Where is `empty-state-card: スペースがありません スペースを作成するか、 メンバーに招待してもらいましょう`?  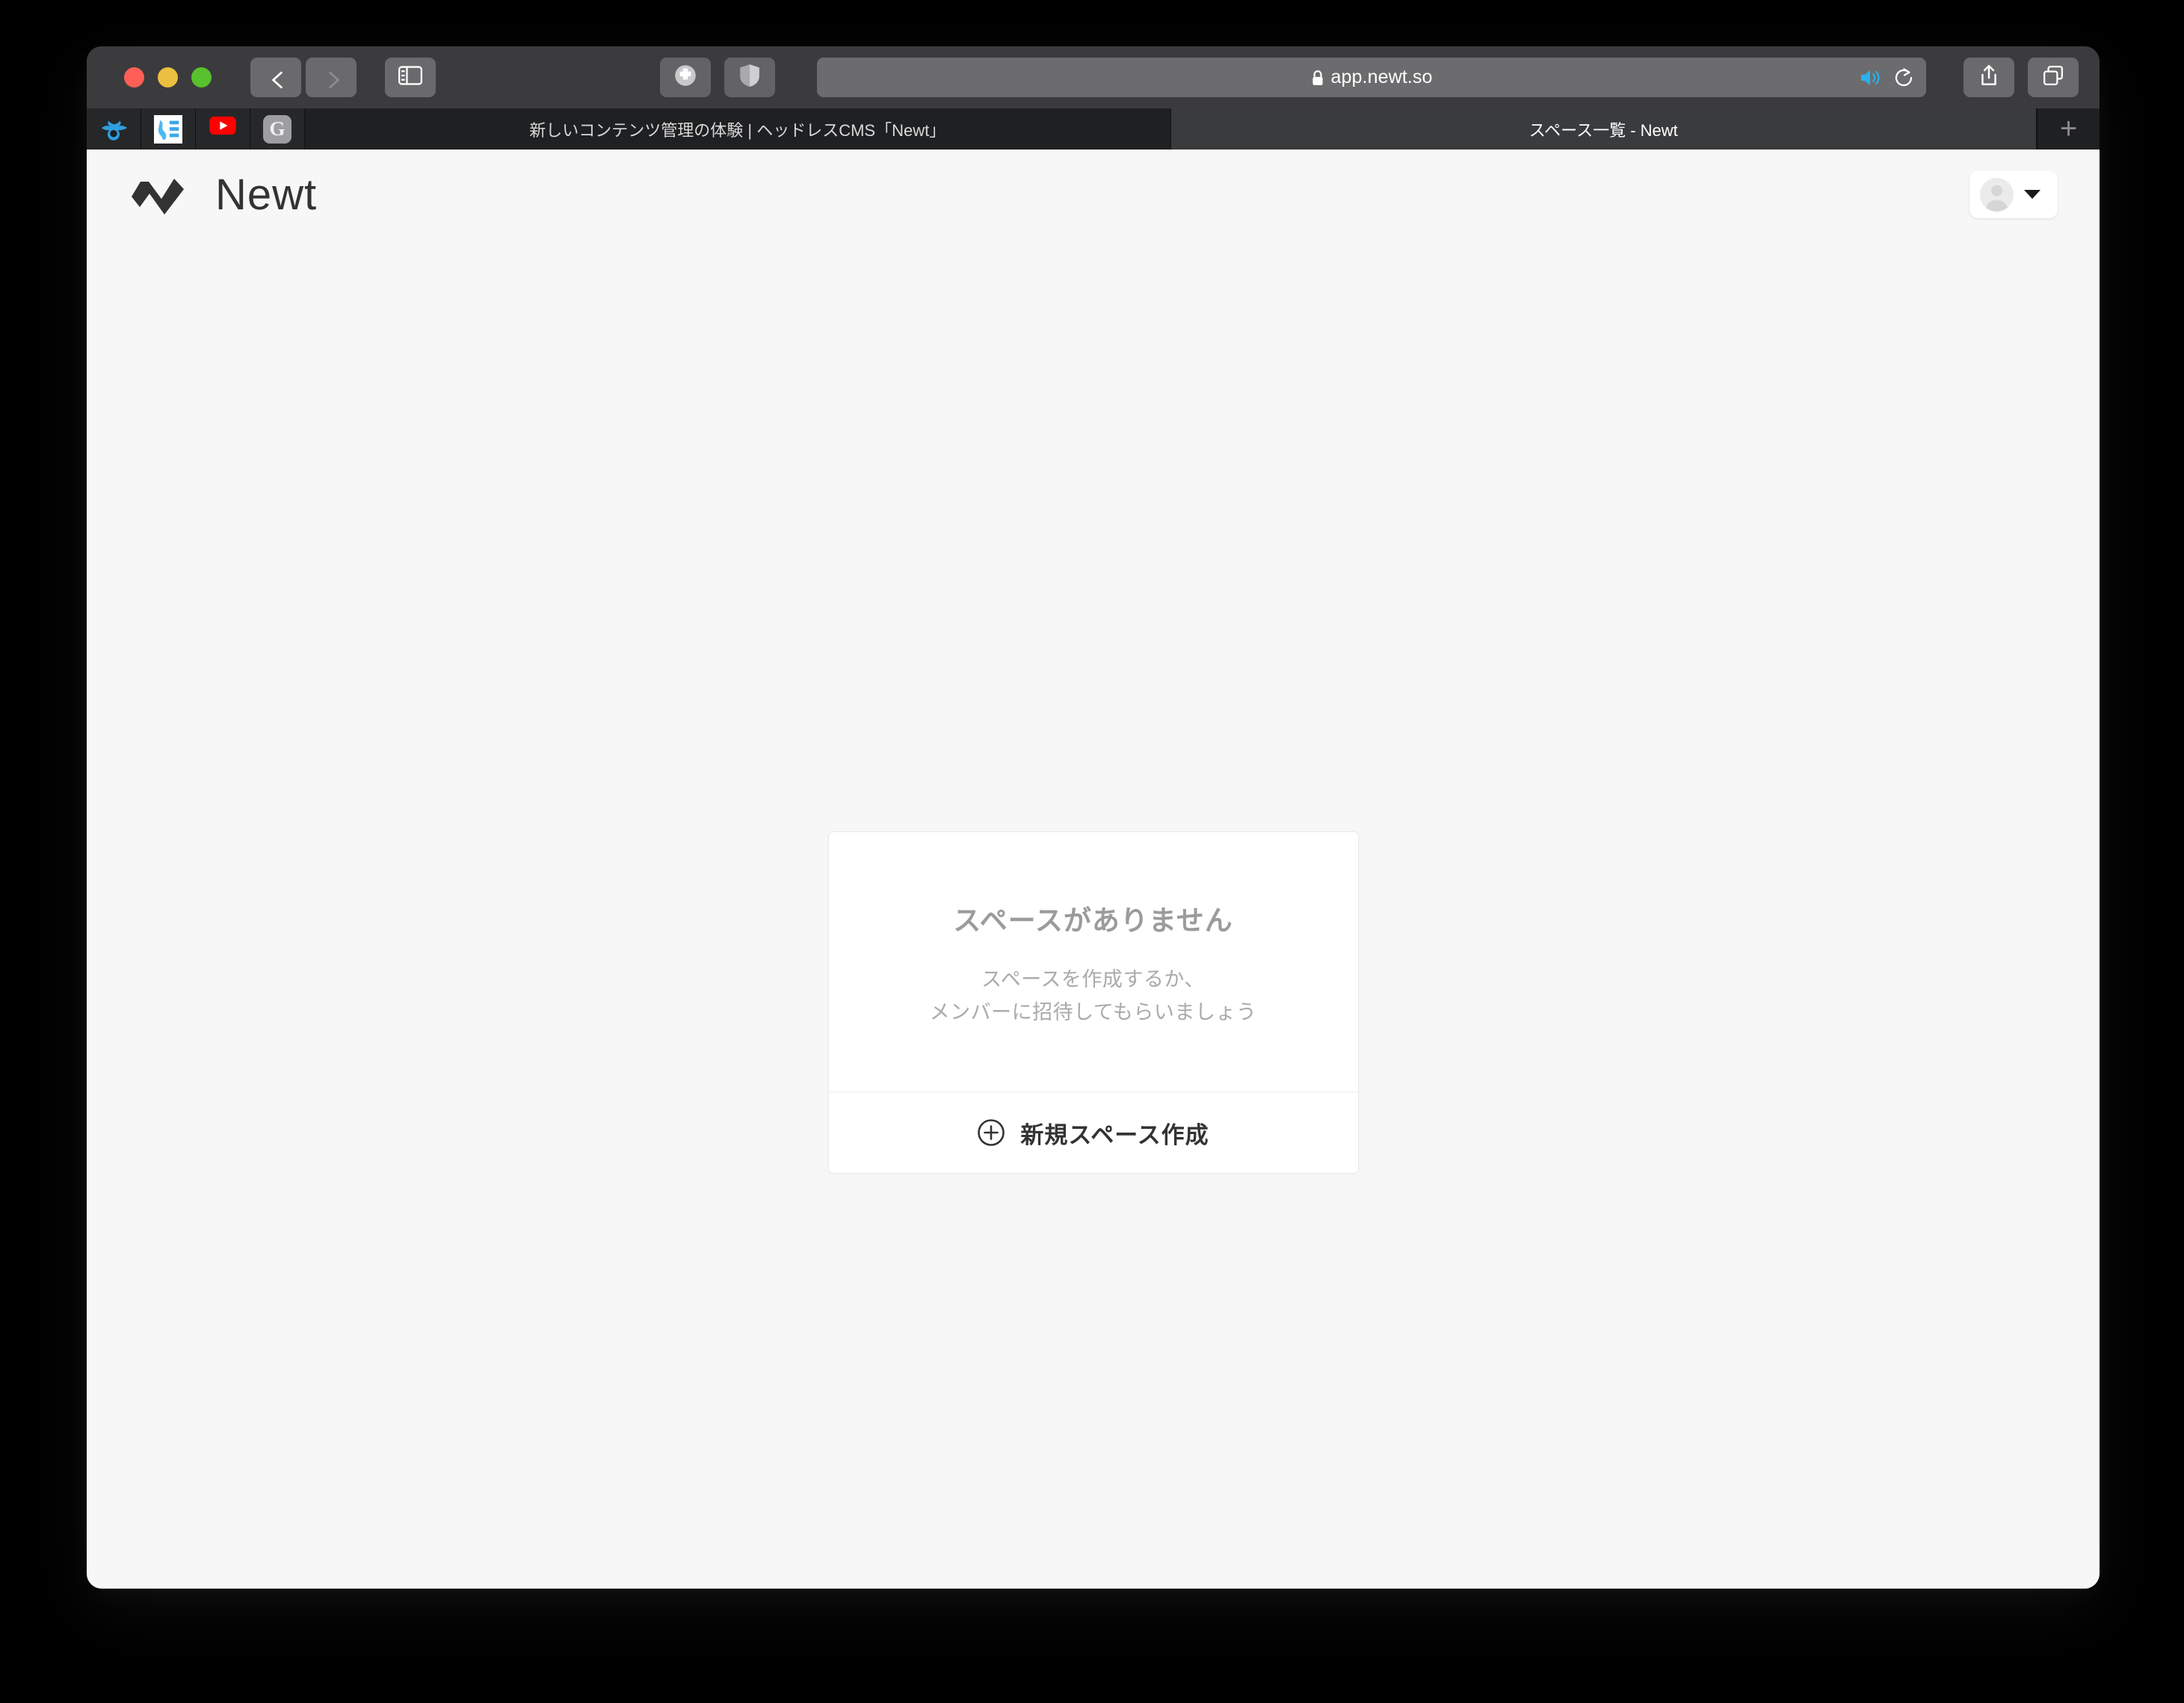
empty-state-card: スペースがありません スペースを作成するか、 メンバーに招待してもらいましょう is located at coordinates (1093, 1002).